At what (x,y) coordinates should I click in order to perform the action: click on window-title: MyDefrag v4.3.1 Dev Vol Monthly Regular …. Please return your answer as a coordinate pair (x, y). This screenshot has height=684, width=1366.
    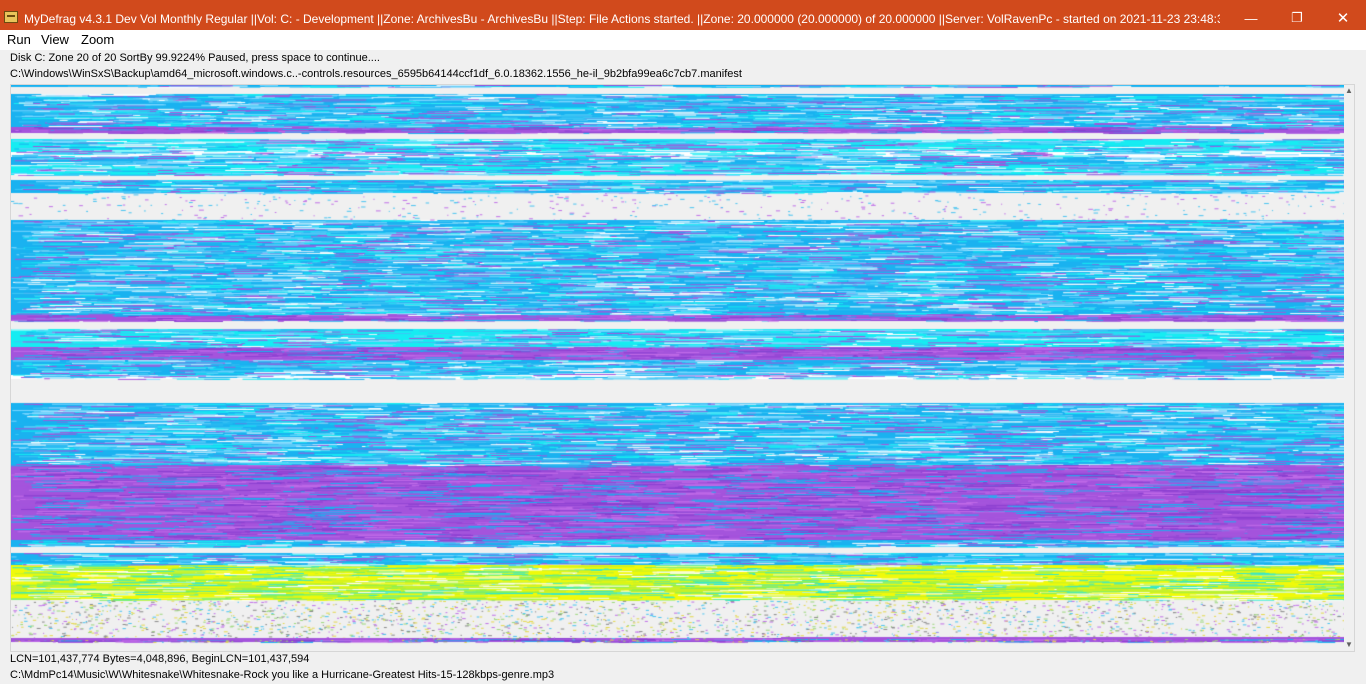
    Looking at the image, I should click on (622, 19).